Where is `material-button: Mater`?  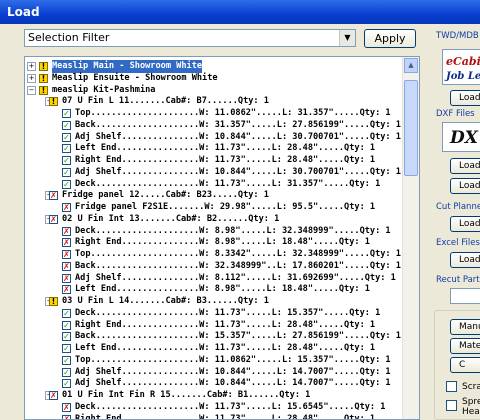
material-button: Mater is located at coordinates (465, 346).